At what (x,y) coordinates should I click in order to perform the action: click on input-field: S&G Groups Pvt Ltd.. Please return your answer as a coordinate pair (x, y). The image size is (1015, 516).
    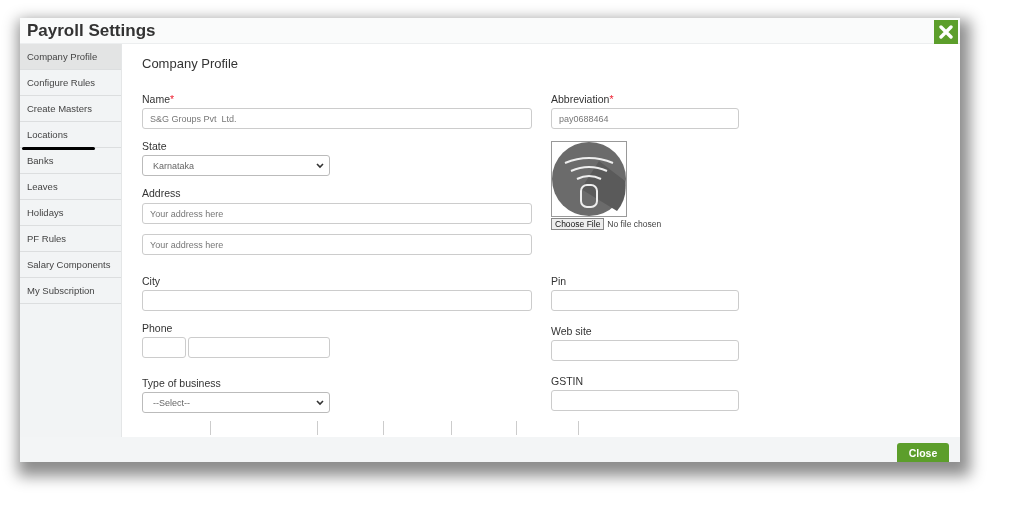
    Looking at the image, I should click on (337, 118).